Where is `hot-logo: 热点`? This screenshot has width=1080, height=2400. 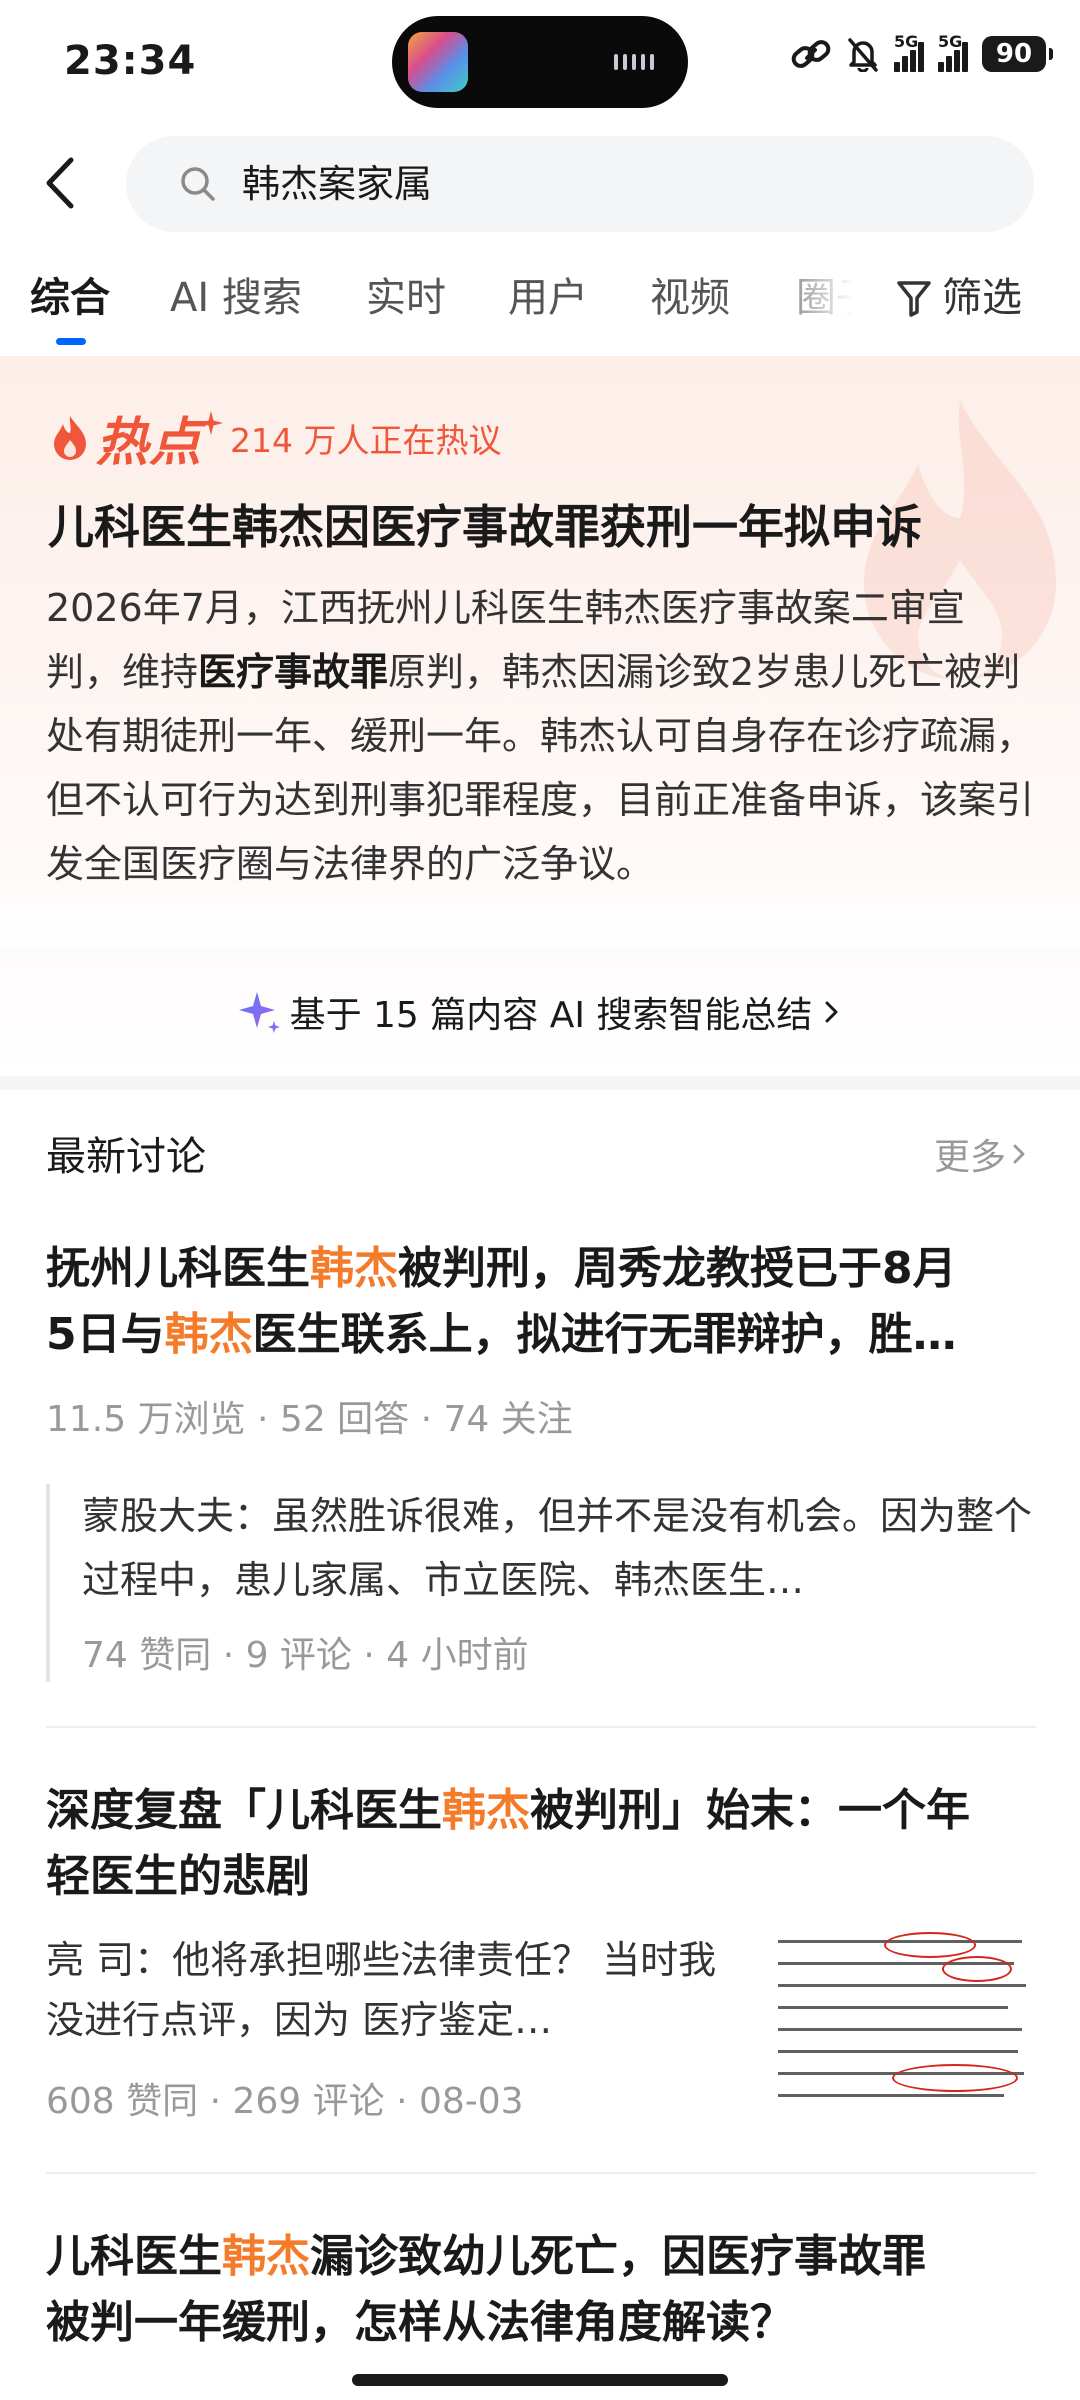 hot-logo: 热点 is located at coordinates (137, 437).